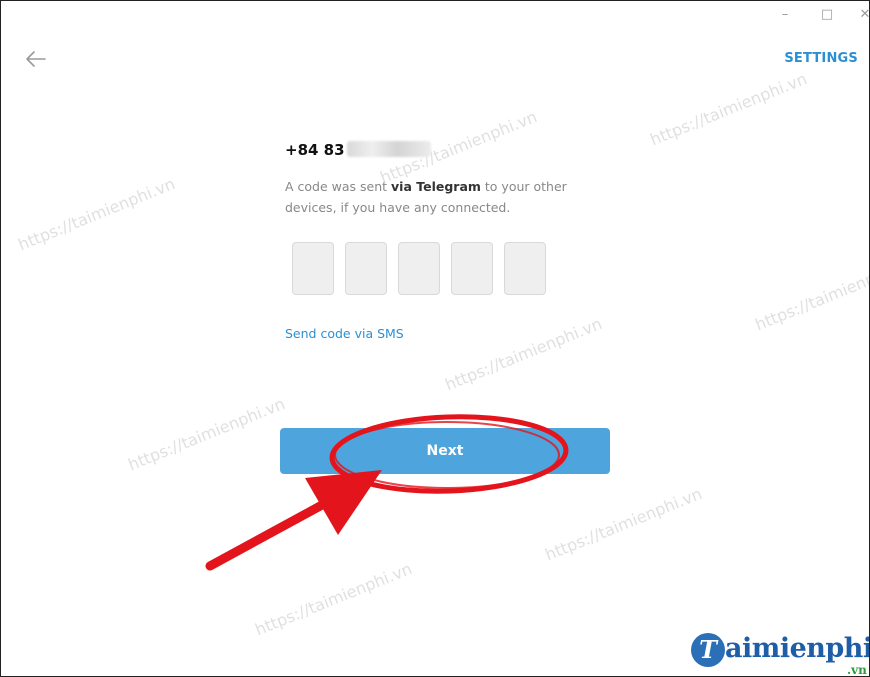  I want to click on taimienphi-logo: T aimienphi .vn, so click(780, 653).